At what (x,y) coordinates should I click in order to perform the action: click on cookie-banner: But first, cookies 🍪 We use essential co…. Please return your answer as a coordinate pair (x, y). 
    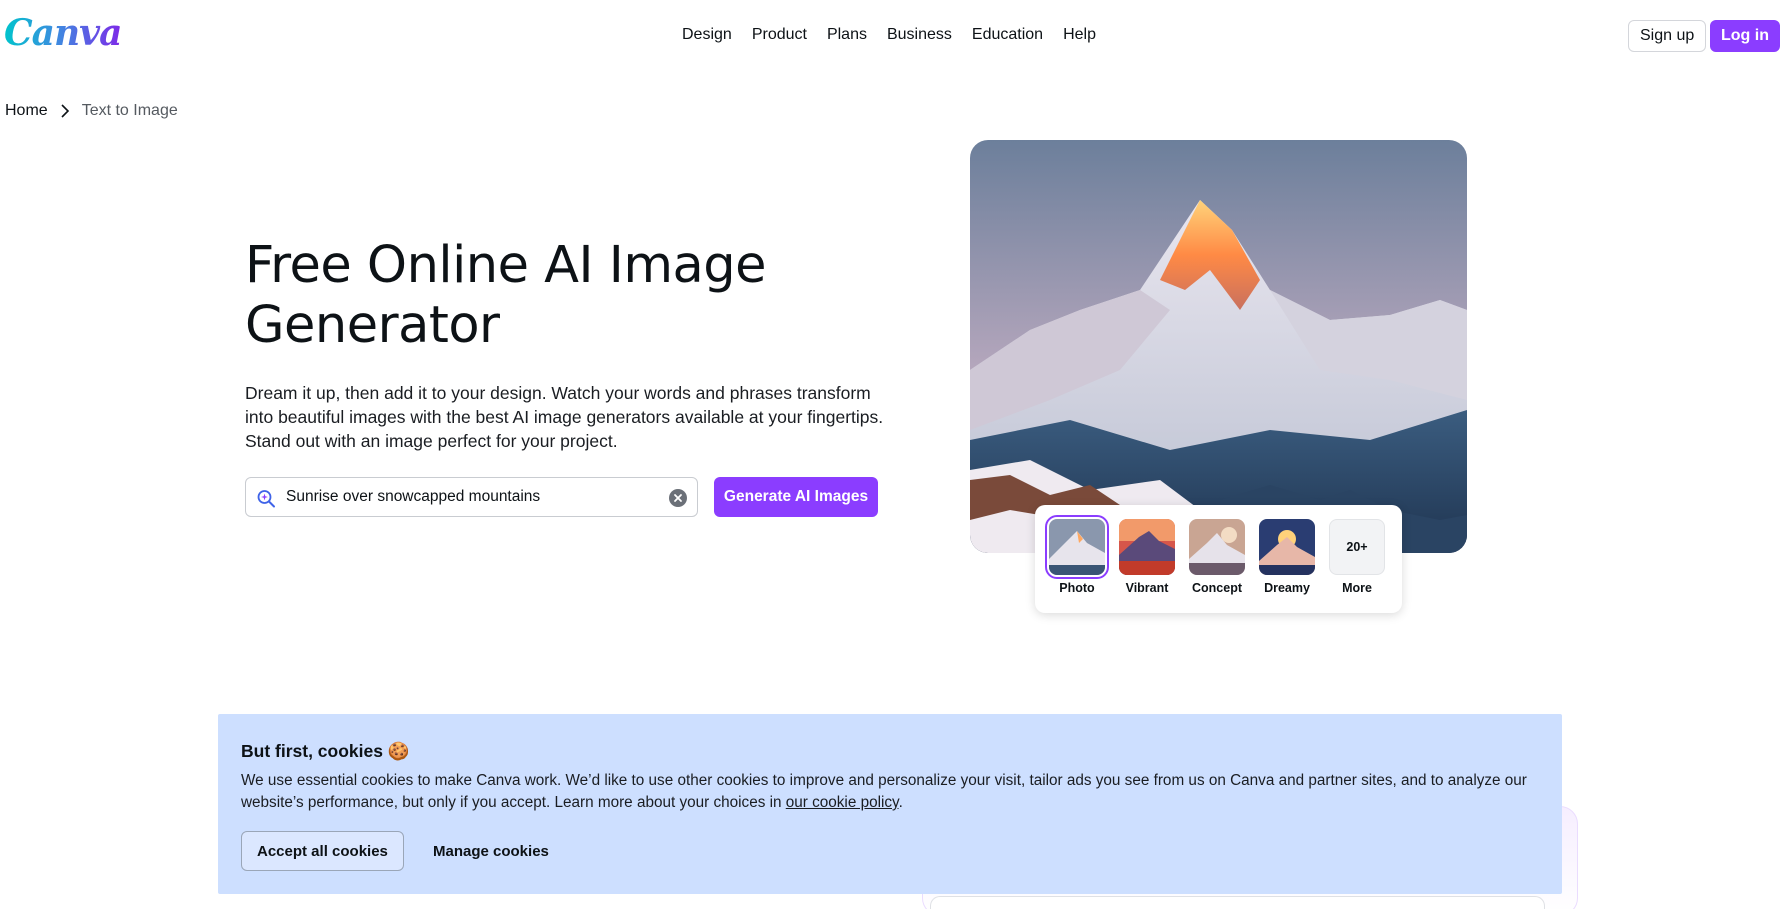
    Looking at the image, I should click on (890, 804).